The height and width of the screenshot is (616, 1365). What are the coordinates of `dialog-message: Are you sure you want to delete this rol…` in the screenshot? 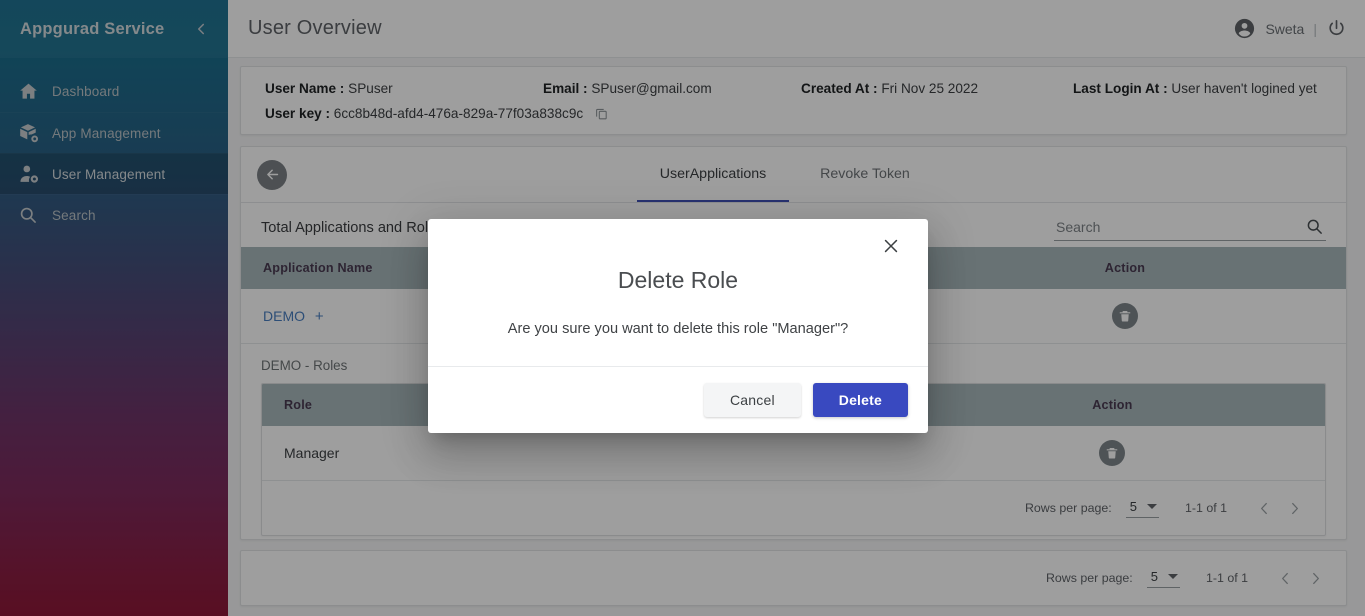 It's located at (678, 329).